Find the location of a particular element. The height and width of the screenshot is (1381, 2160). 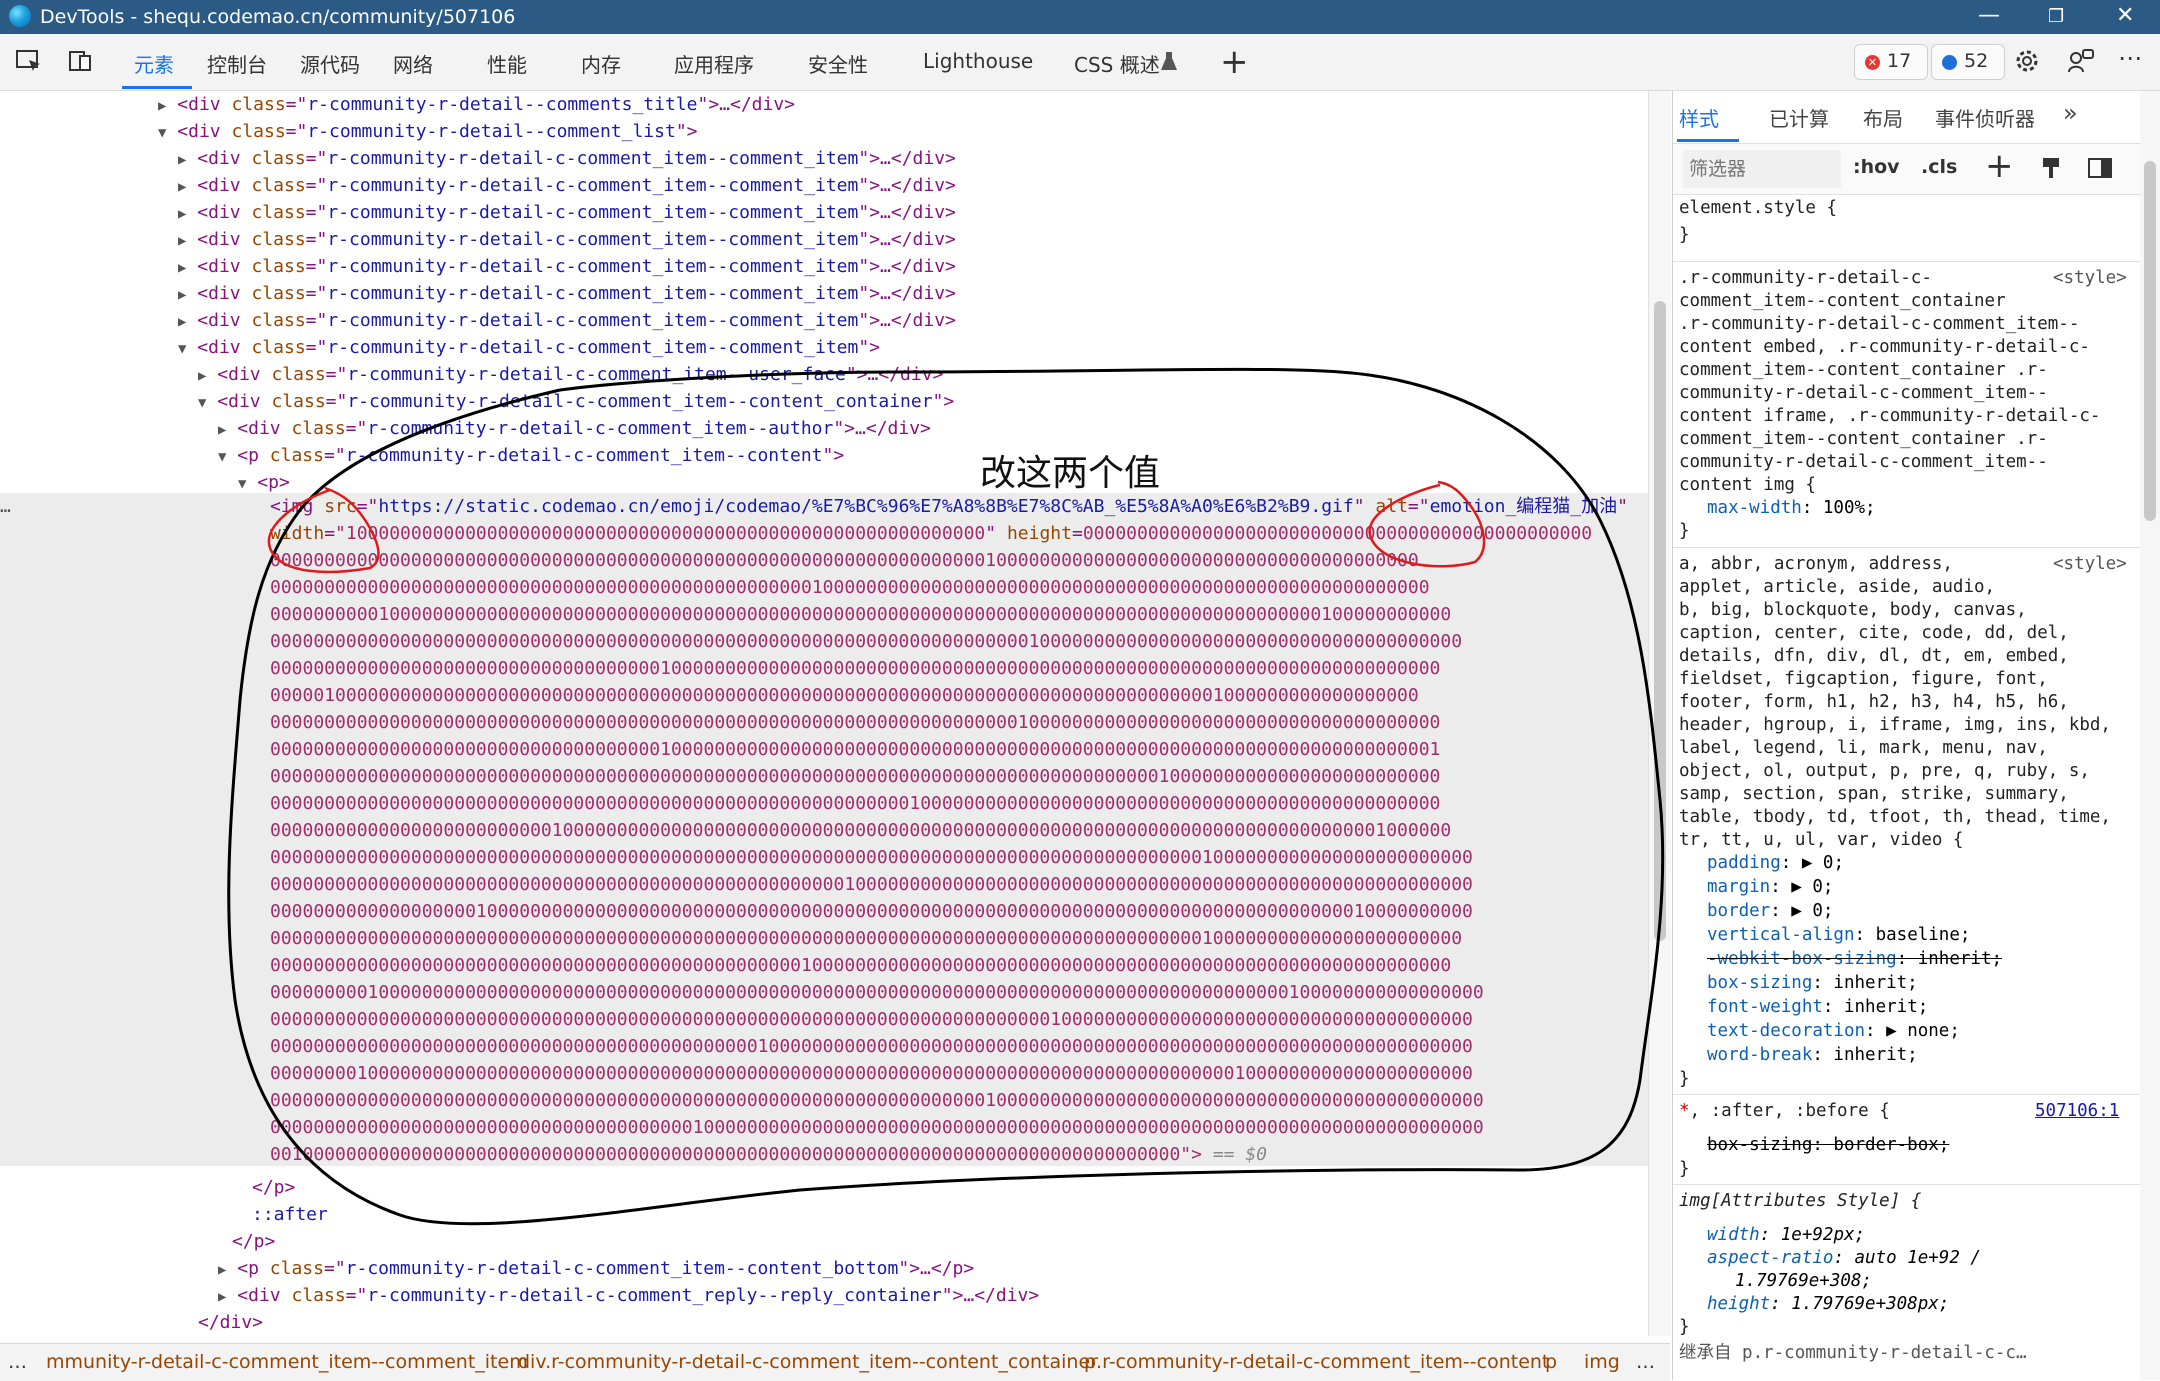

tab-console: 控制台 is located at coordinates (237, 63).